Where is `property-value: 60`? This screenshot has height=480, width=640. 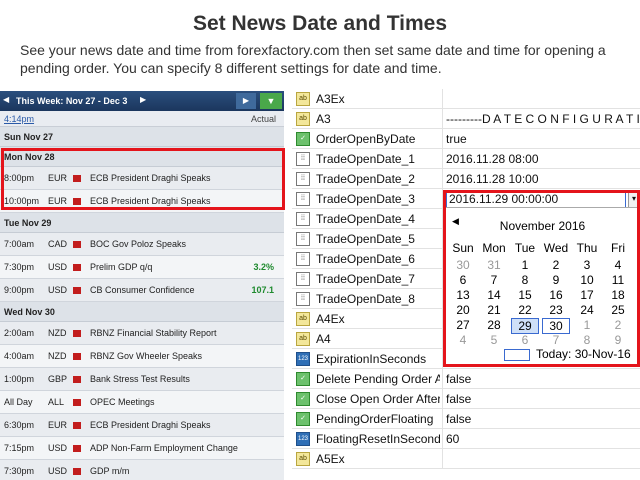
property-value: 60 is located at coordinates (543, 439).